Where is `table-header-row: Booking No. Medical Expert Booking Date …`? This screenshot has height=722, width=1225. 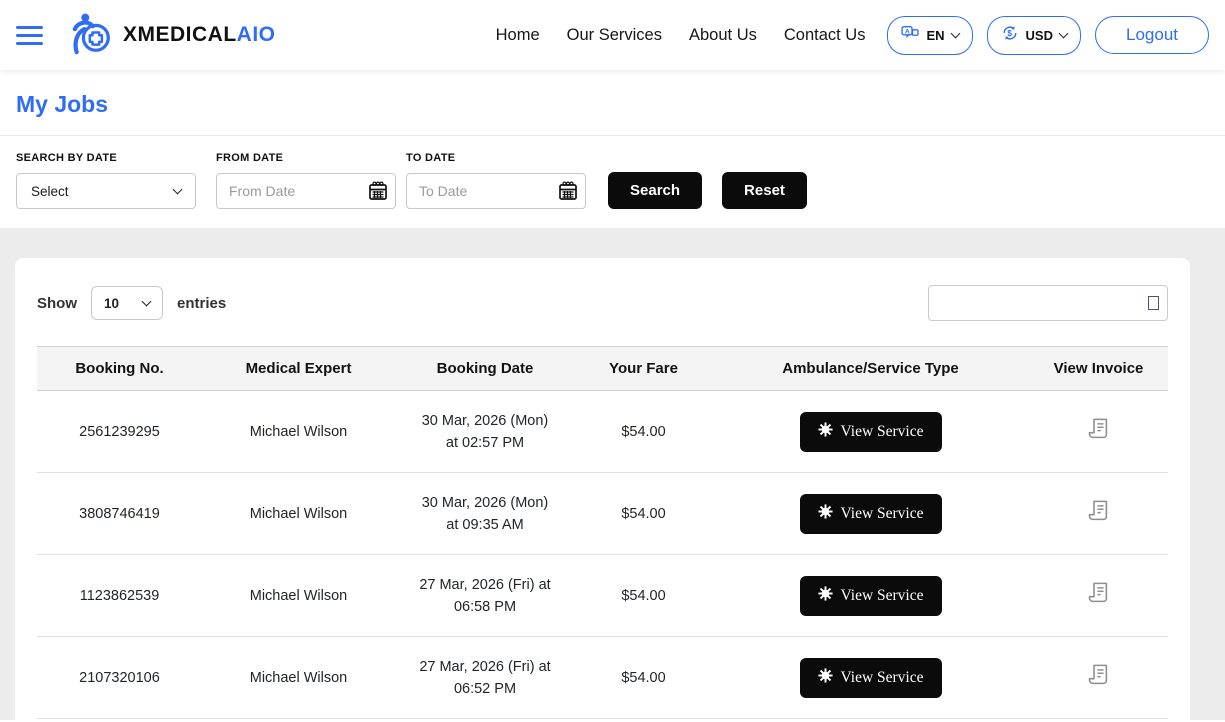
table-header-row: Booking No. Medical Expert Booking Date … is located at coordinates (602, 368).